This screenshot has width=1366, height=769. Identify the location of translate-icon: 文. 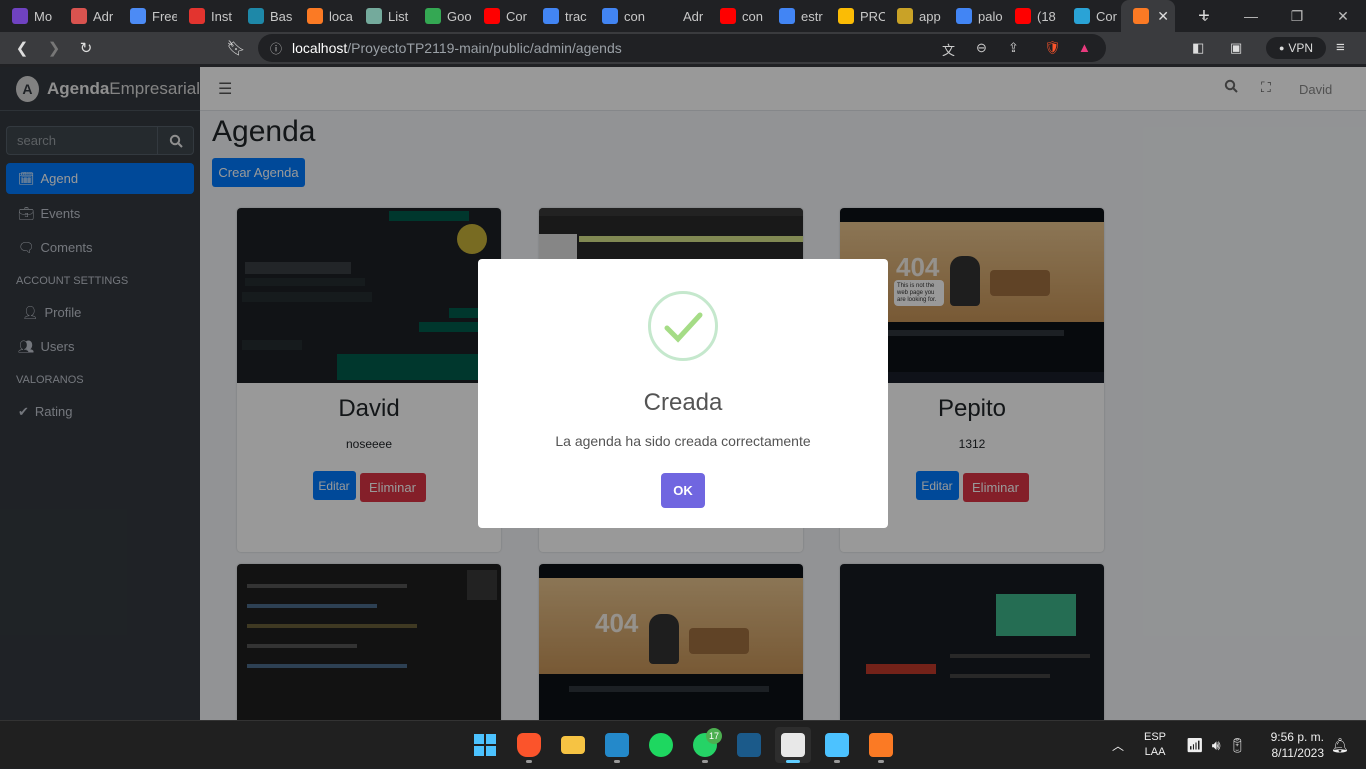
(948, 49).